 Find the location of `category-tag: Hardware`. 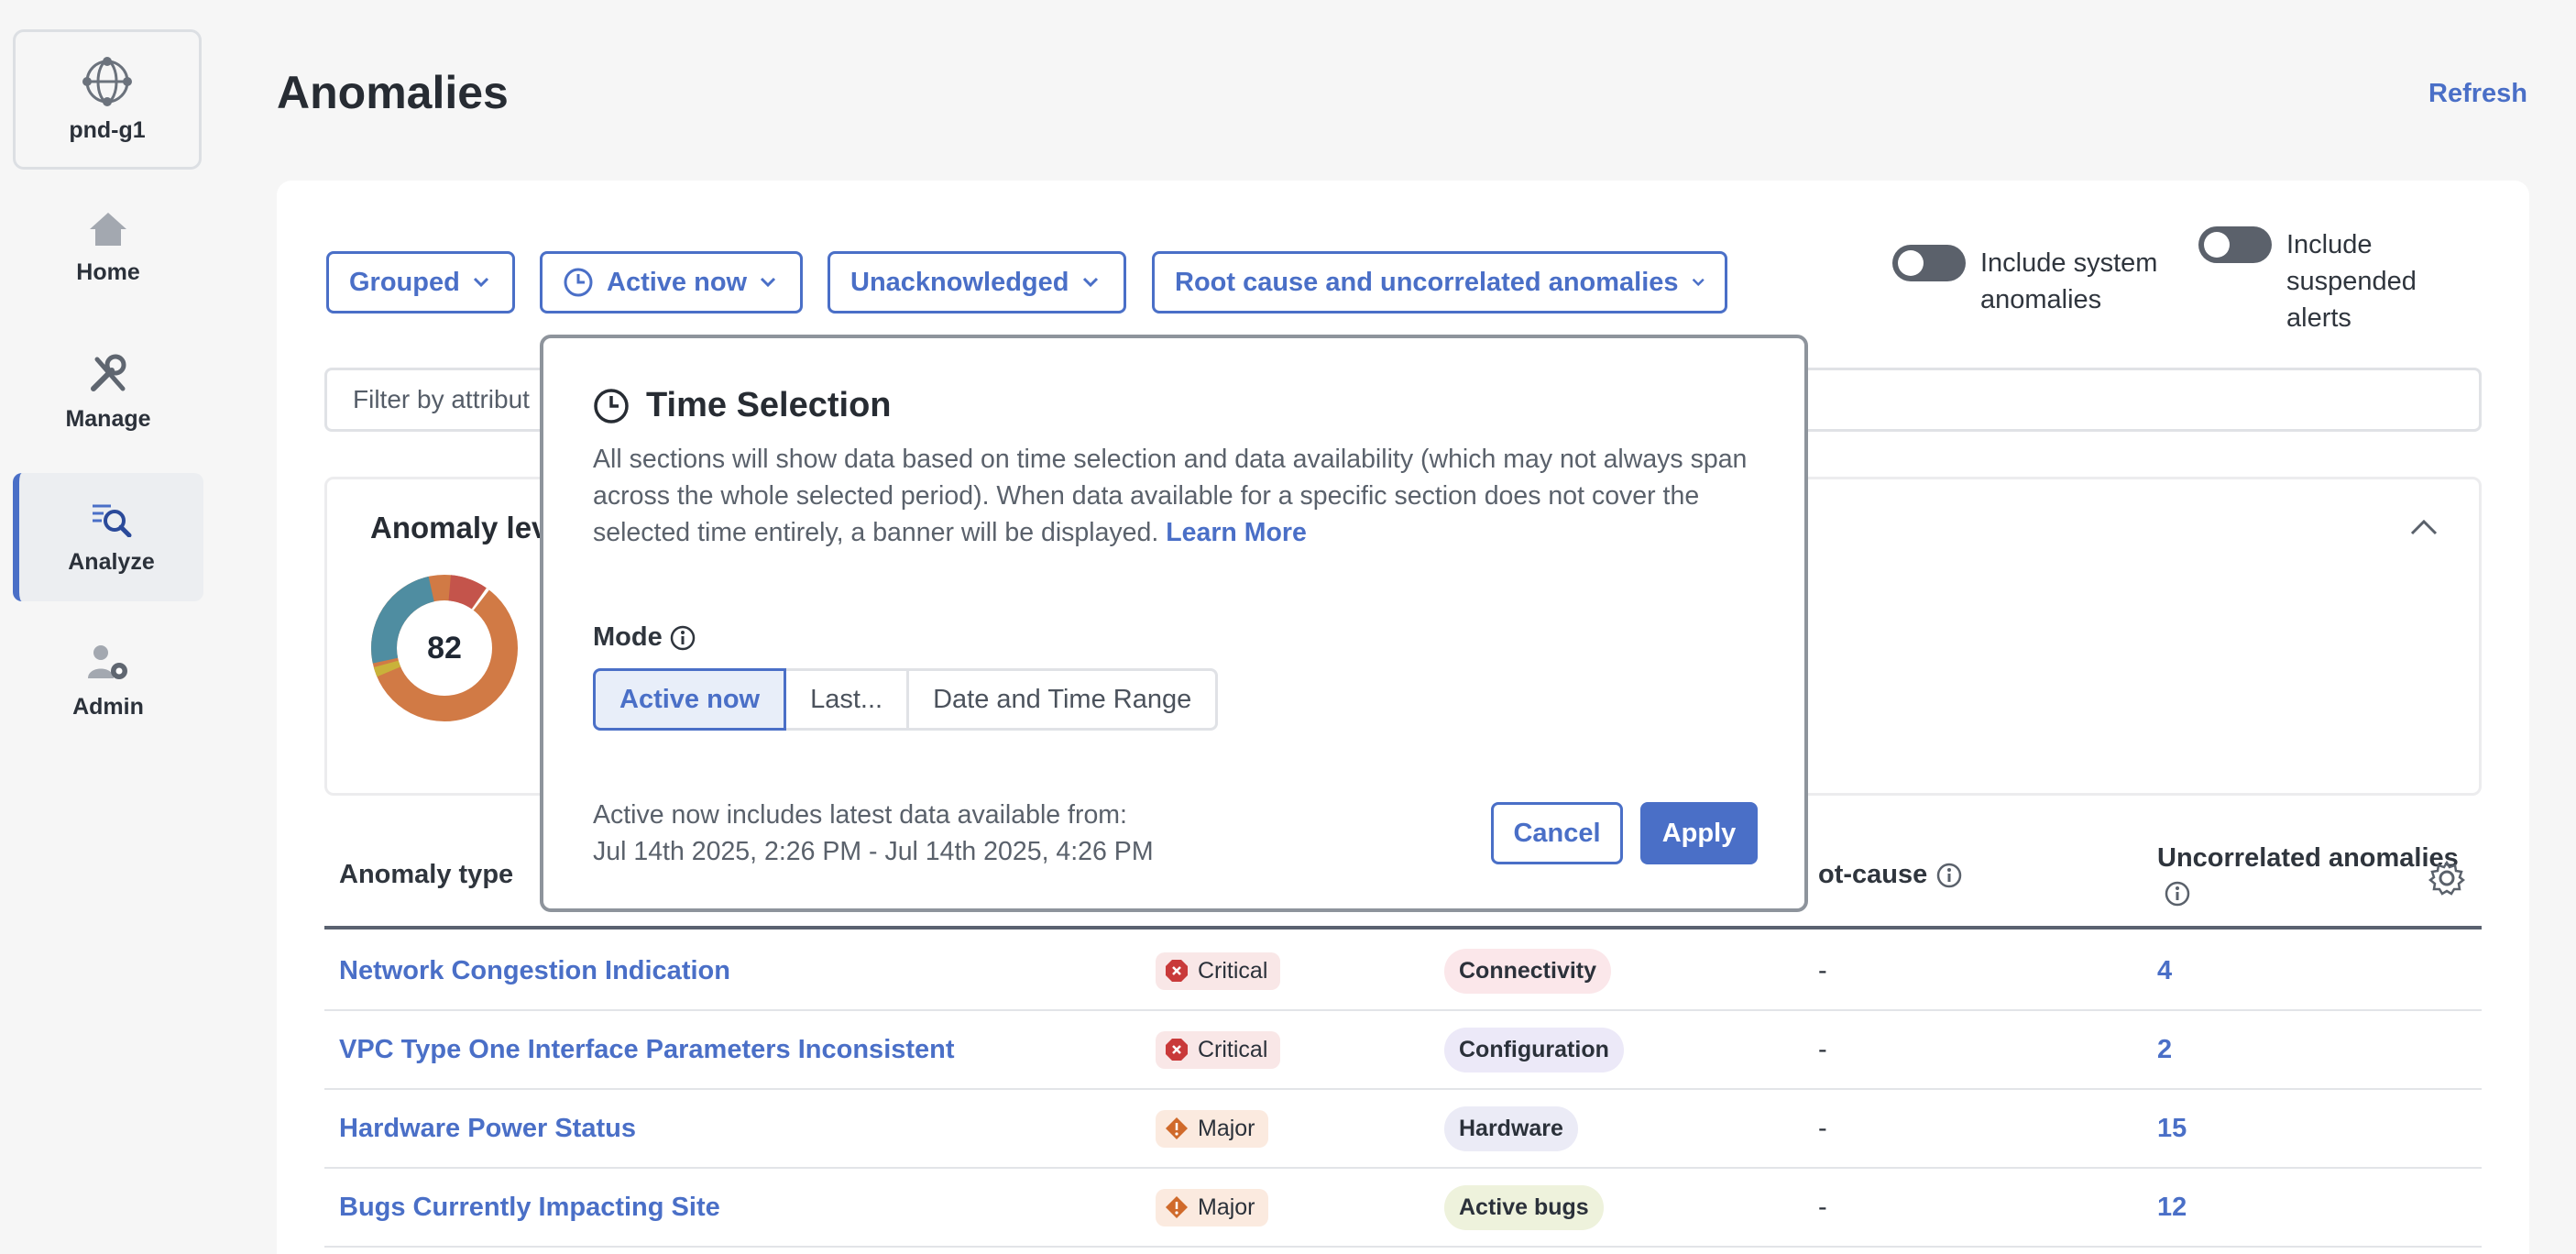

category-tag: Hardware is located at coordinates (1511, 1128).